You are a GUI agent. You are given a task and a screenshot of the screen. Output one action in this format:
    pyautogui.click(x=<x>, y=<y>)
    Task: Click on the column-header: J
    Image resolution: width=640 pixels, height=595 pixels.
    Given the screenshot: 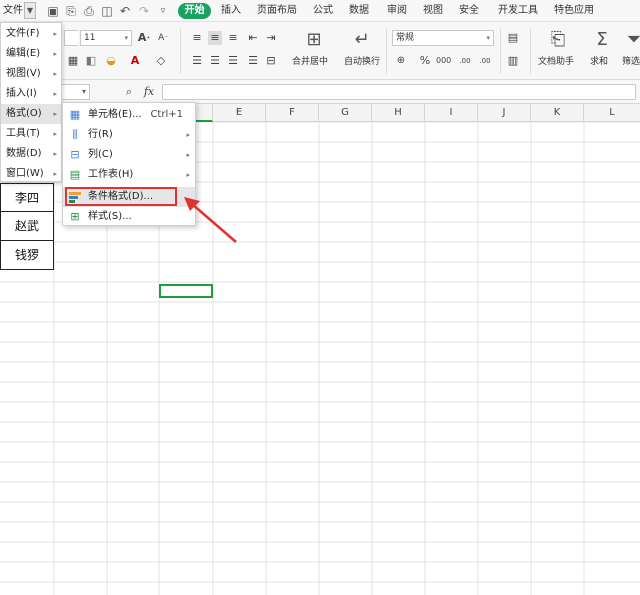 What is the action you would take?
    pyautogui.click(x=504, y=113)
    